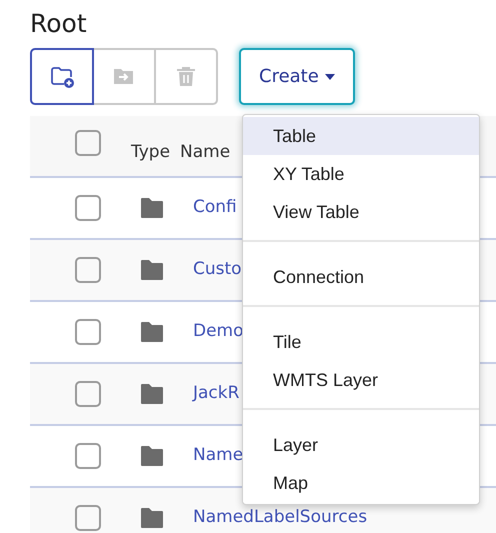  I want to click on trash-icon, so click(186, 76).